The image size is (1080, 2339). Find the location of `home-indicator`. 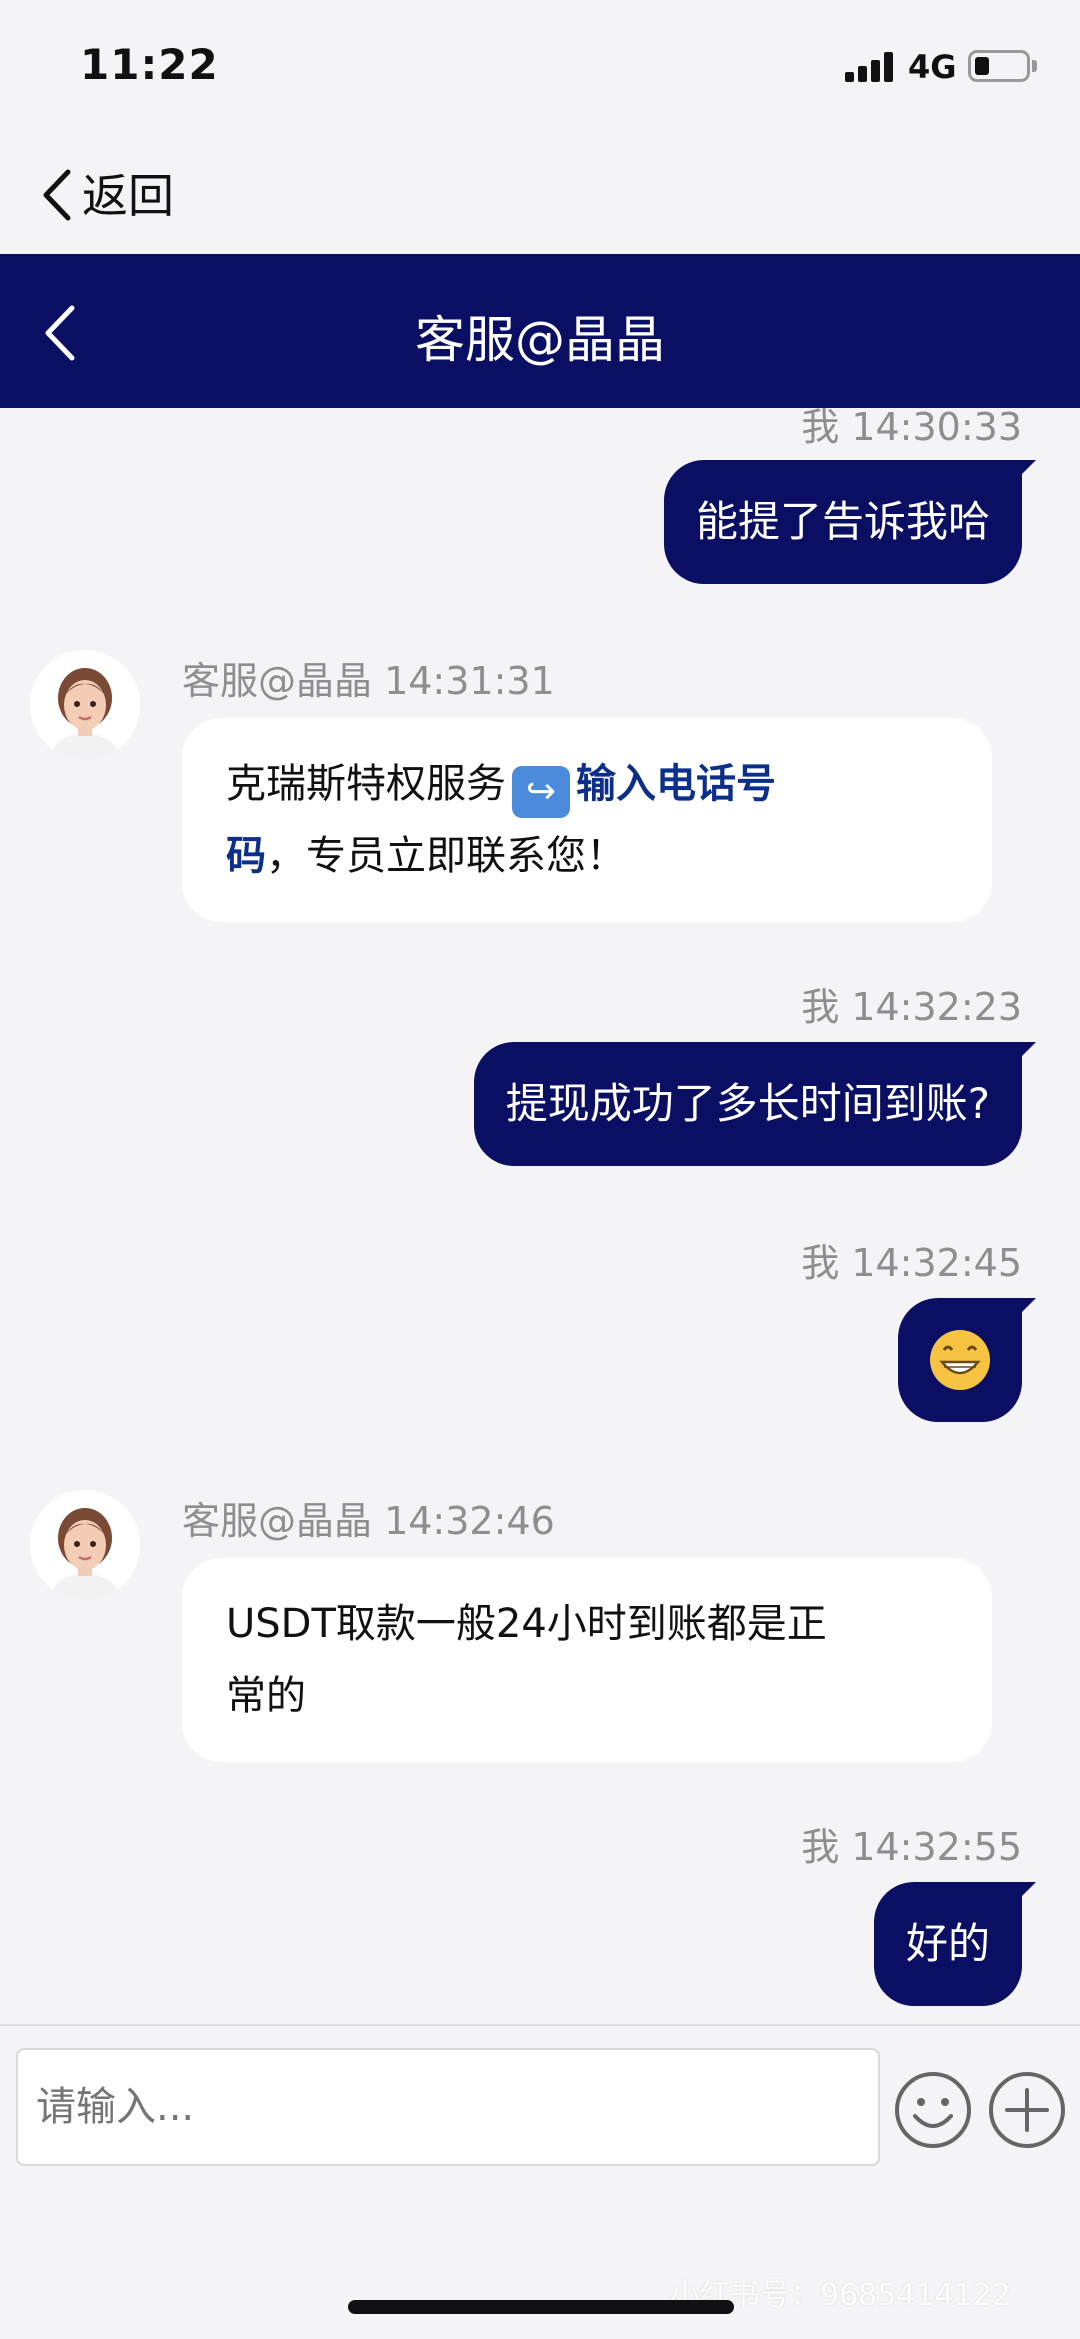

home-indicator is located at coordinates (541, 2307).